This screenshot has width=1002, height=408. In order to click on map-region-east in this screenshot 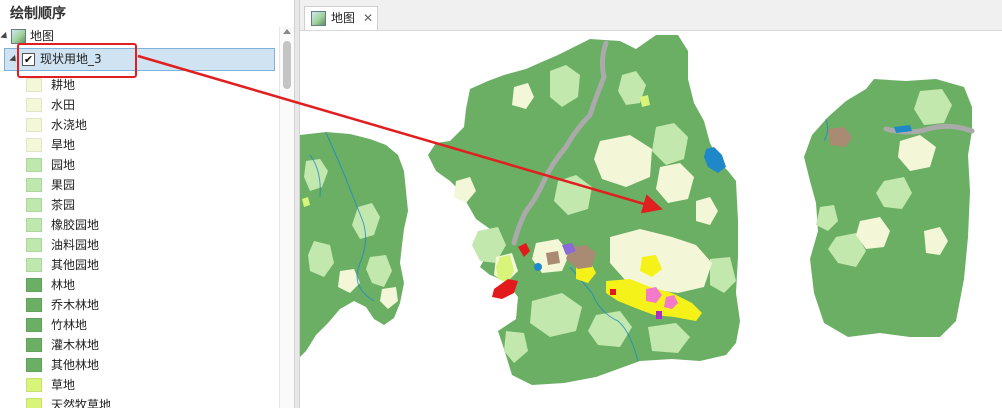, I will do `click(889, 208)`.